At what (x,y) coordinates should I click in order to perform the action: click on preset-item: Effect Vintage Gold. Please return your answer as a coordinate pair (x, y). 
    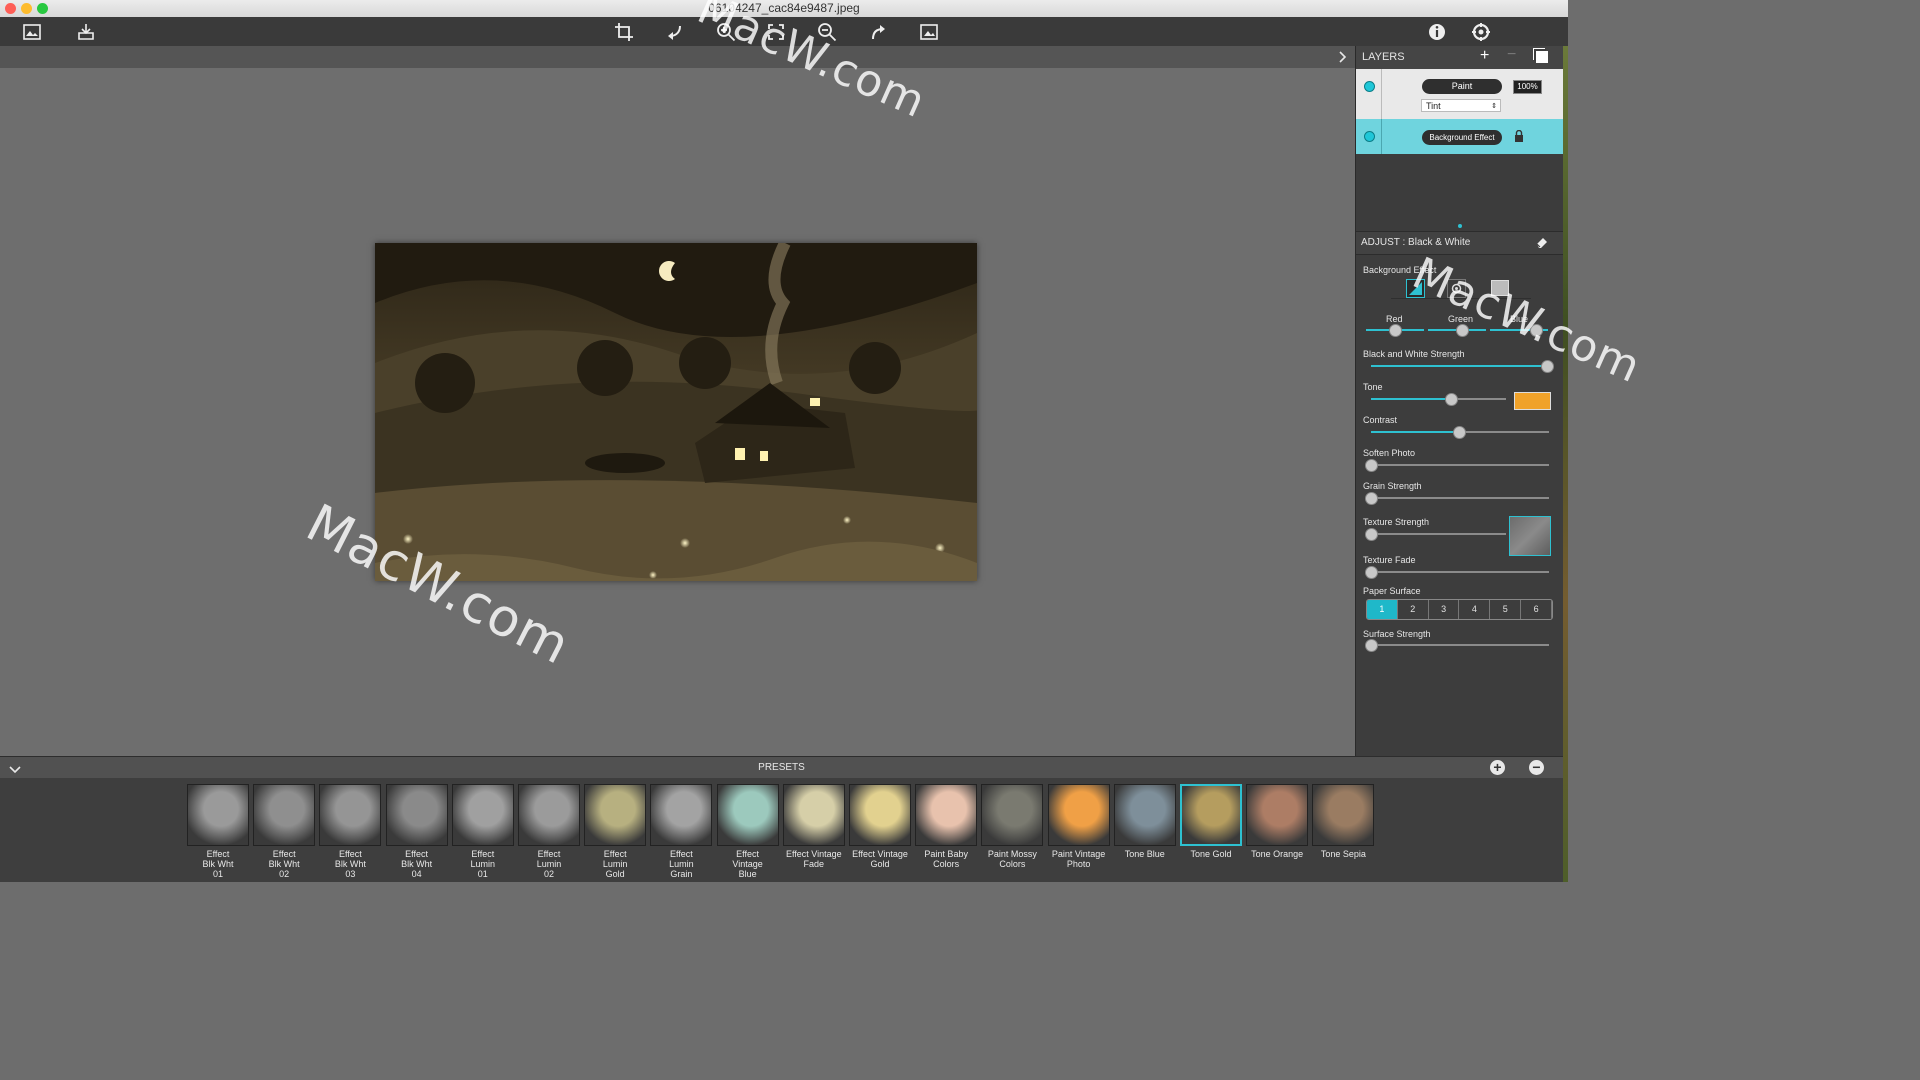
    Looking at the image, I should click on (880, 826).